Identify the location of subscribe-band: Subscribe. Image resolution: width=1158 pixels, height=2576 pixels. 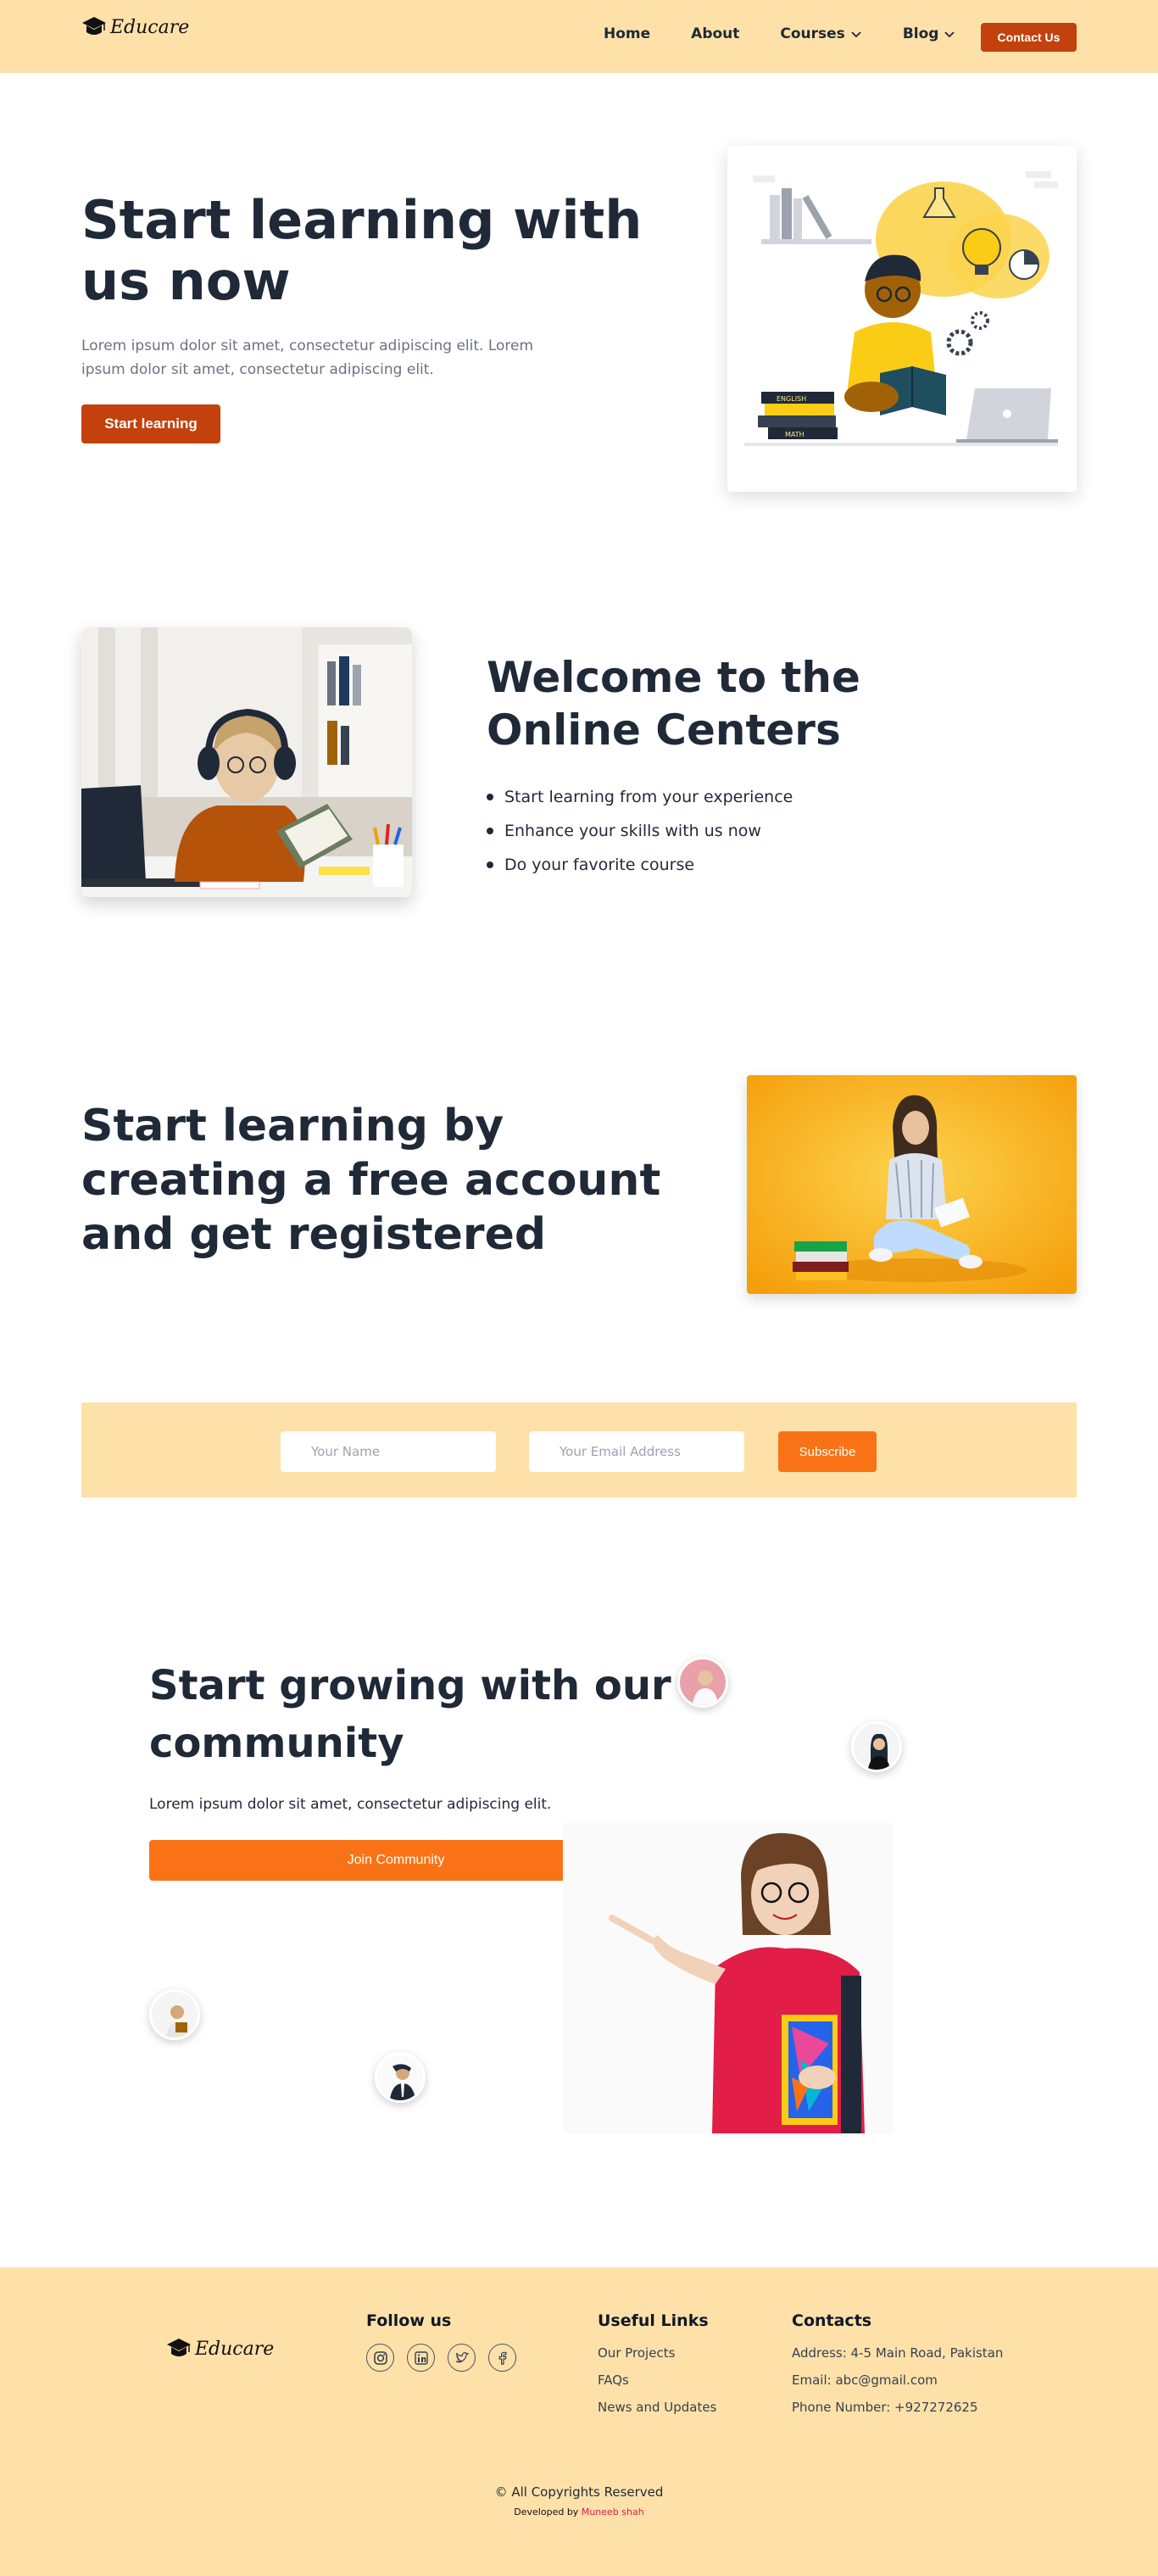
(579, 1449).